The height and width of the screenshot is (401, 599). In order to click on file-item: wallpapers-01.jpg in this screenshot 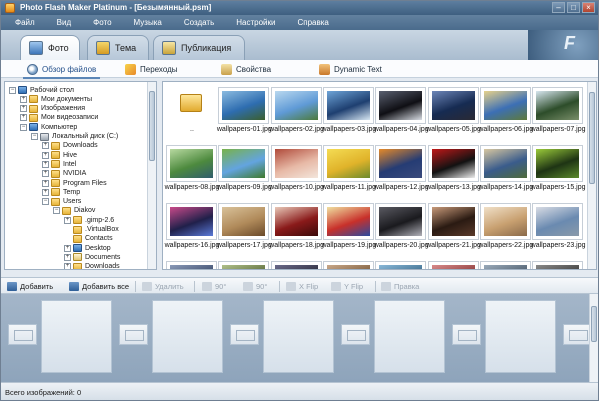, I will do `click(244, 110)`.